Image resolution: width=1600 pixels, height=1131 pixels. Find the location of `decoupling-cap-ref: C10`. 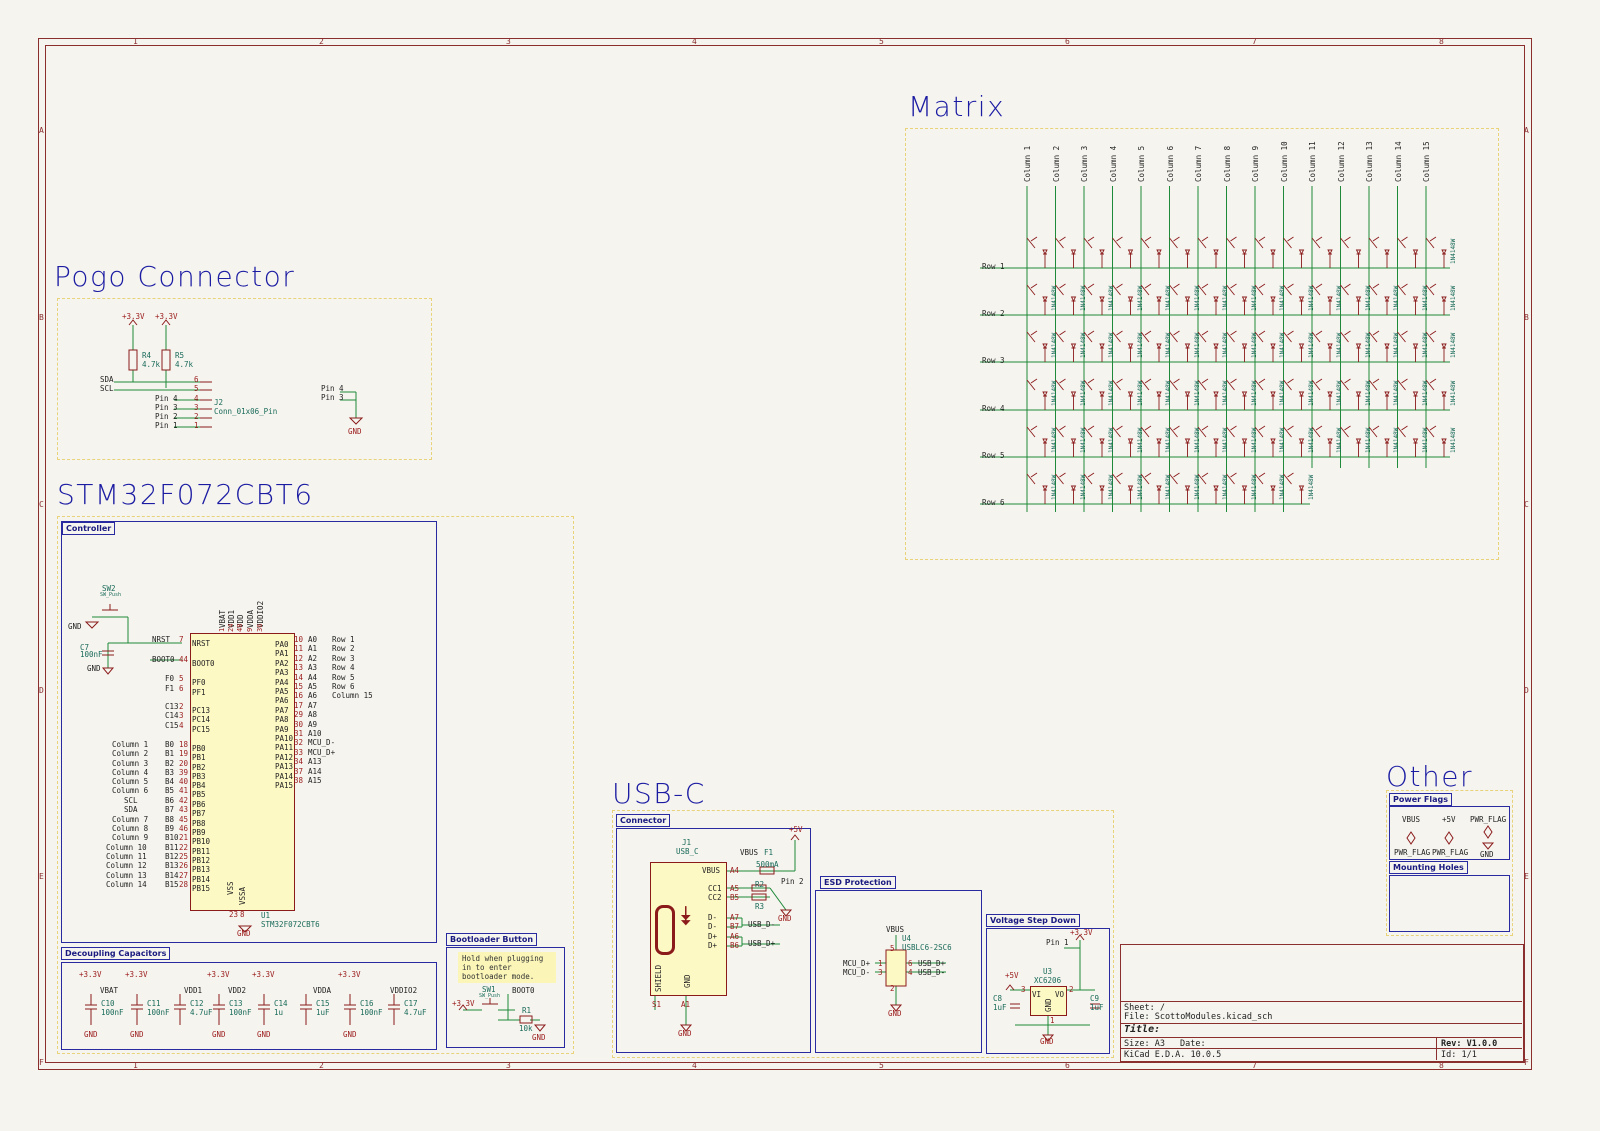

decoupling-cap-ref: C10 is located at coordinates (108, 1003).